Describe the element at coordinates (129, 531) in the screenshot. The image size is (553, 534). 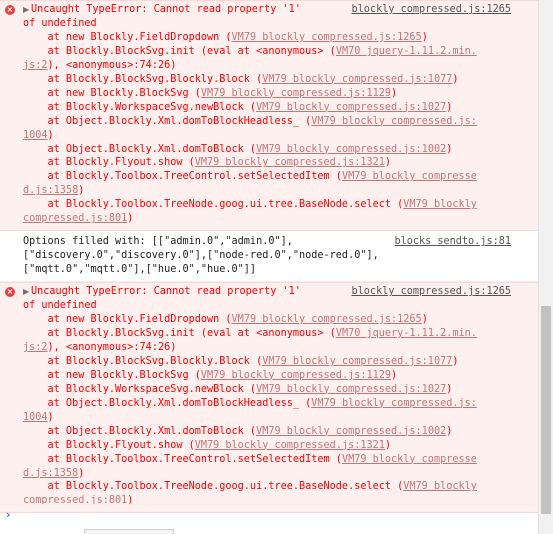
I see `drawer-tab` at that location.